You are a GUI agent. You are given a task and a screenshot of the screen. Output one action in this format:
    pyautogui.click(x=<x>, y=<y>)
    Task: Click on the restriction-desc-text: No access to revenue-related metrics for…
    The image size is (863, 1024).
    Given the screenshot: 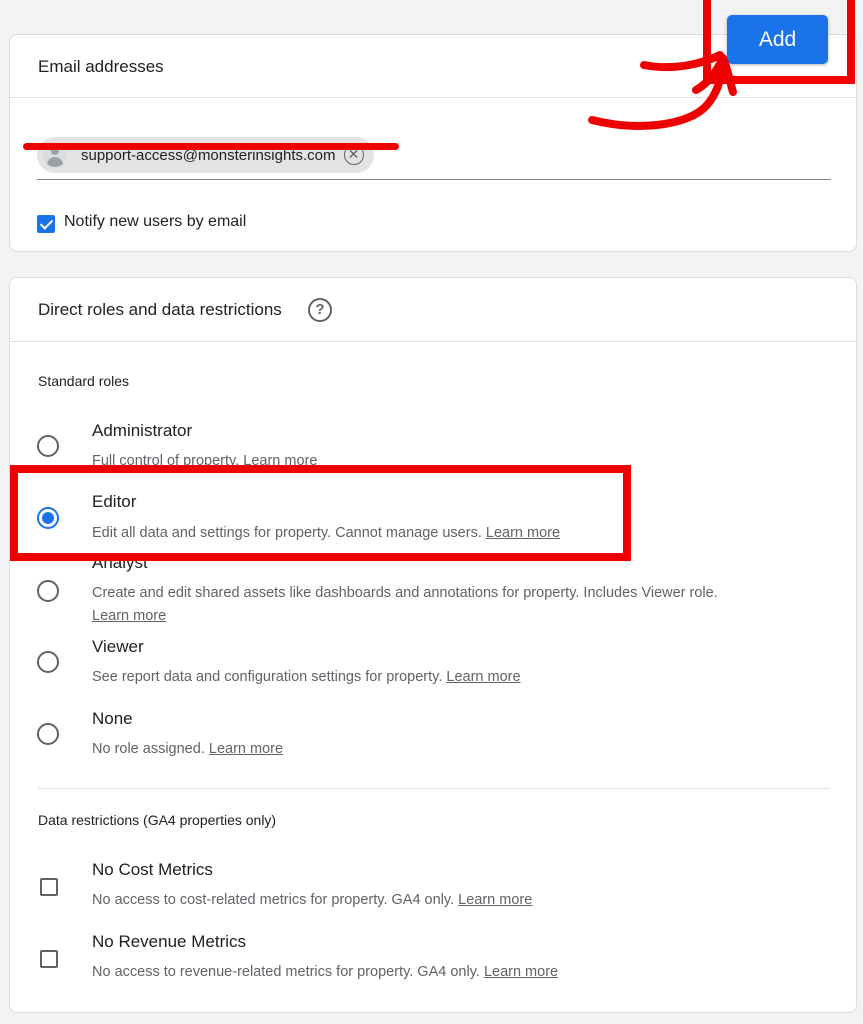 What is the action you would take?
    pyautogui.click(x=286, y=972)
    